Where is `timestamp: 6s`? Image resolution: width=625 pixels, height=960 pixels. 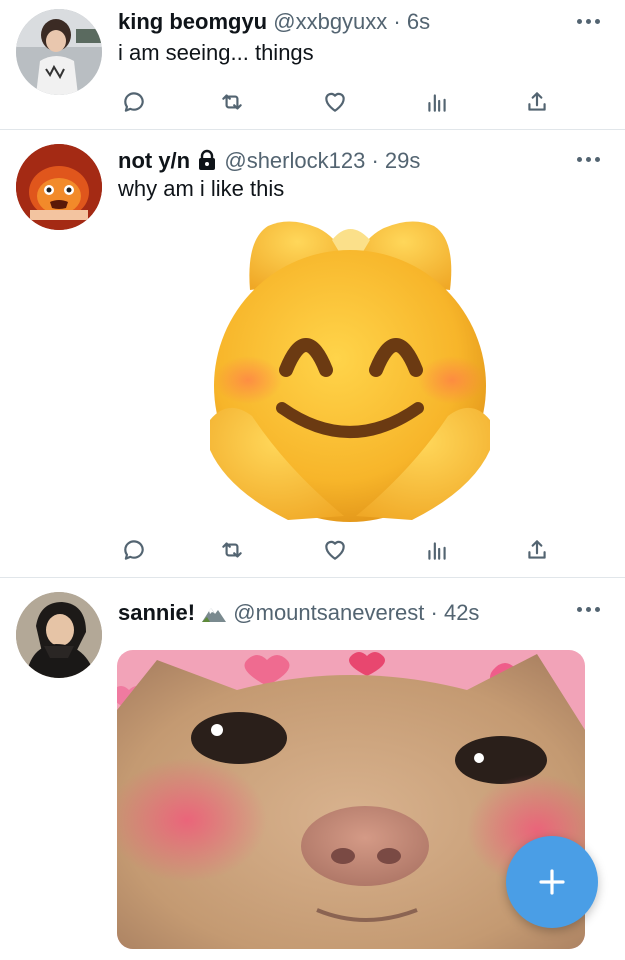
timestamp: 6s is located at coordinates (418, 21).